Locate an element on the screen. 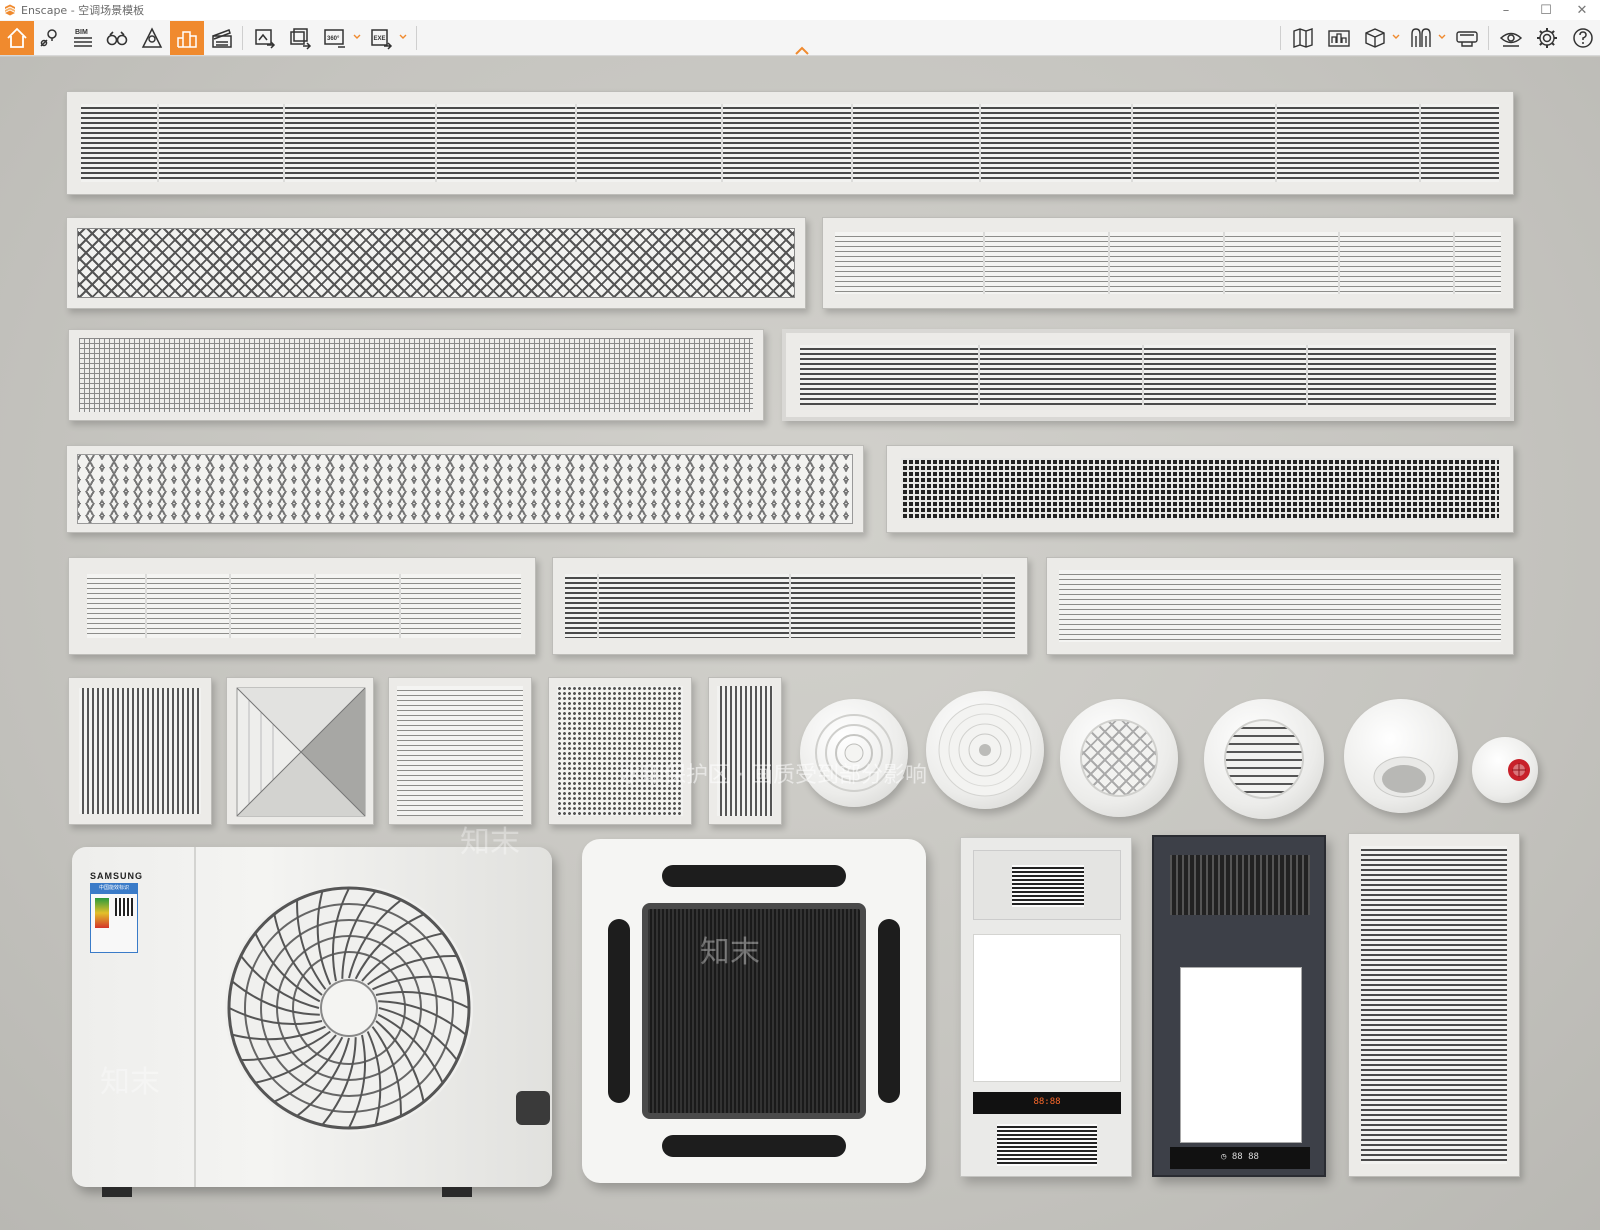  square-vent-perforated is located at coordinates (620, 751).